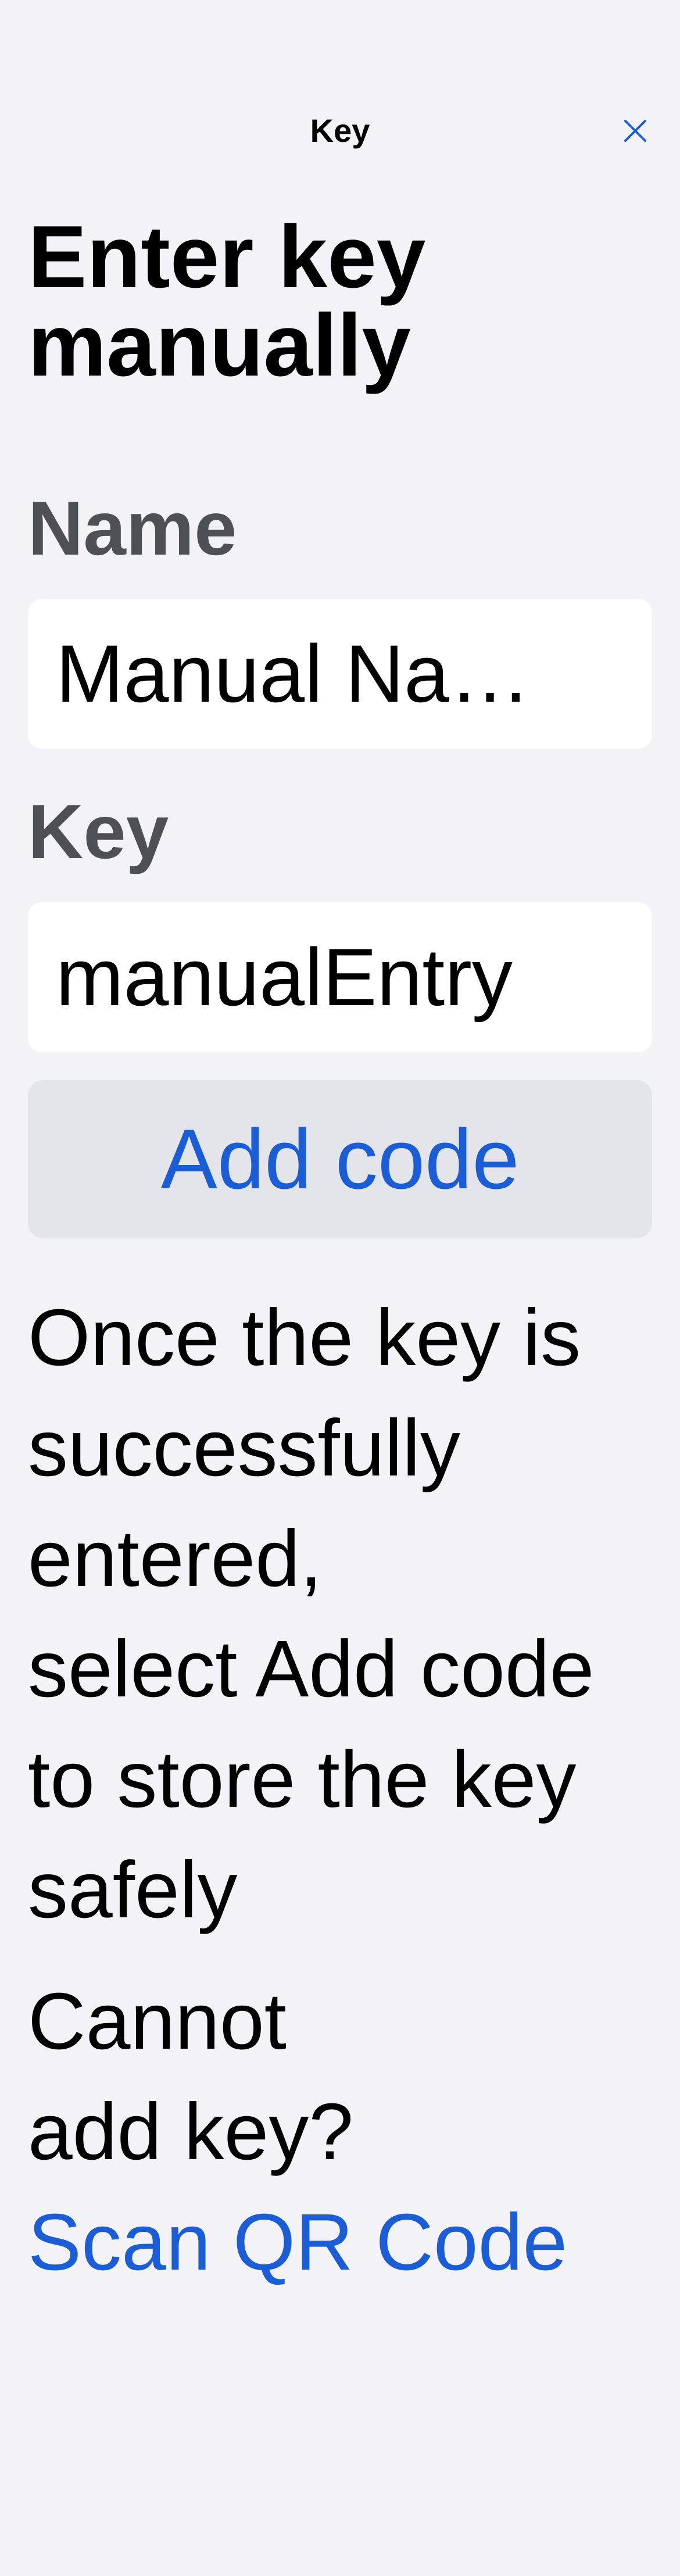 The height and width of the screenshot is (2576, 680). What do you see at coordinates (133, 528) in the screenshot?
I see `name-label: Name` at bounding box center [133, 528].